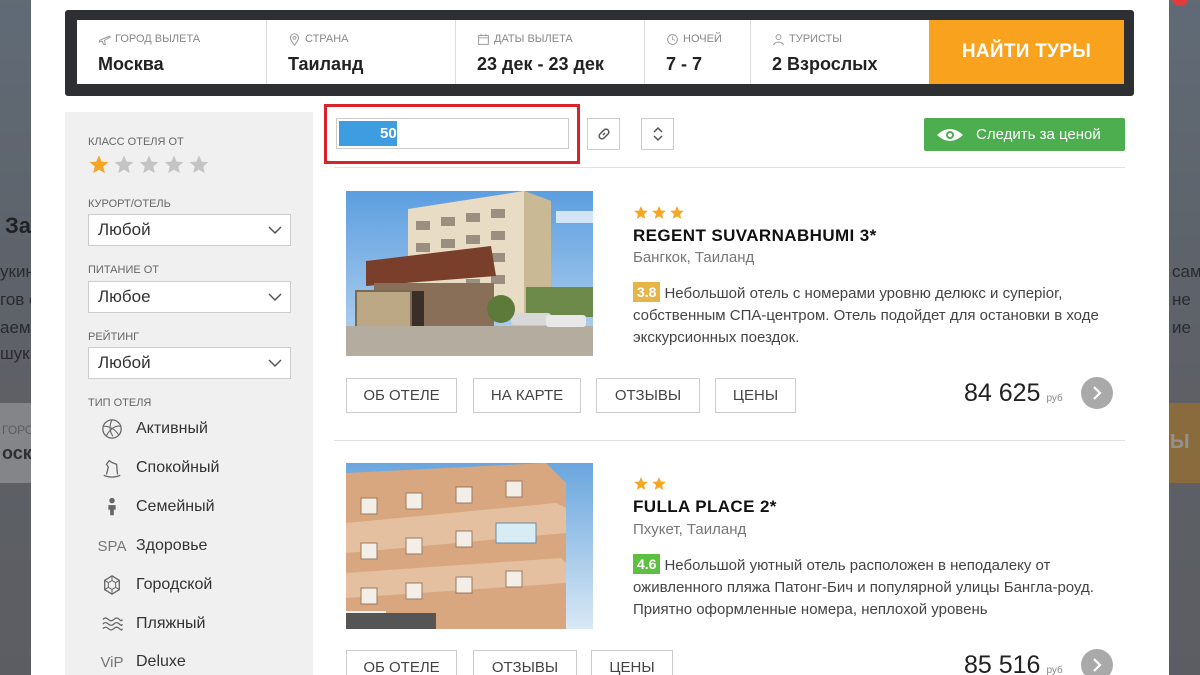 The width and height of the screenshot is (1200, 675). Describe the element at coordinates (114, 337) in the screenshot. I see `rating-label: РЕЙТИНГ` at that location.